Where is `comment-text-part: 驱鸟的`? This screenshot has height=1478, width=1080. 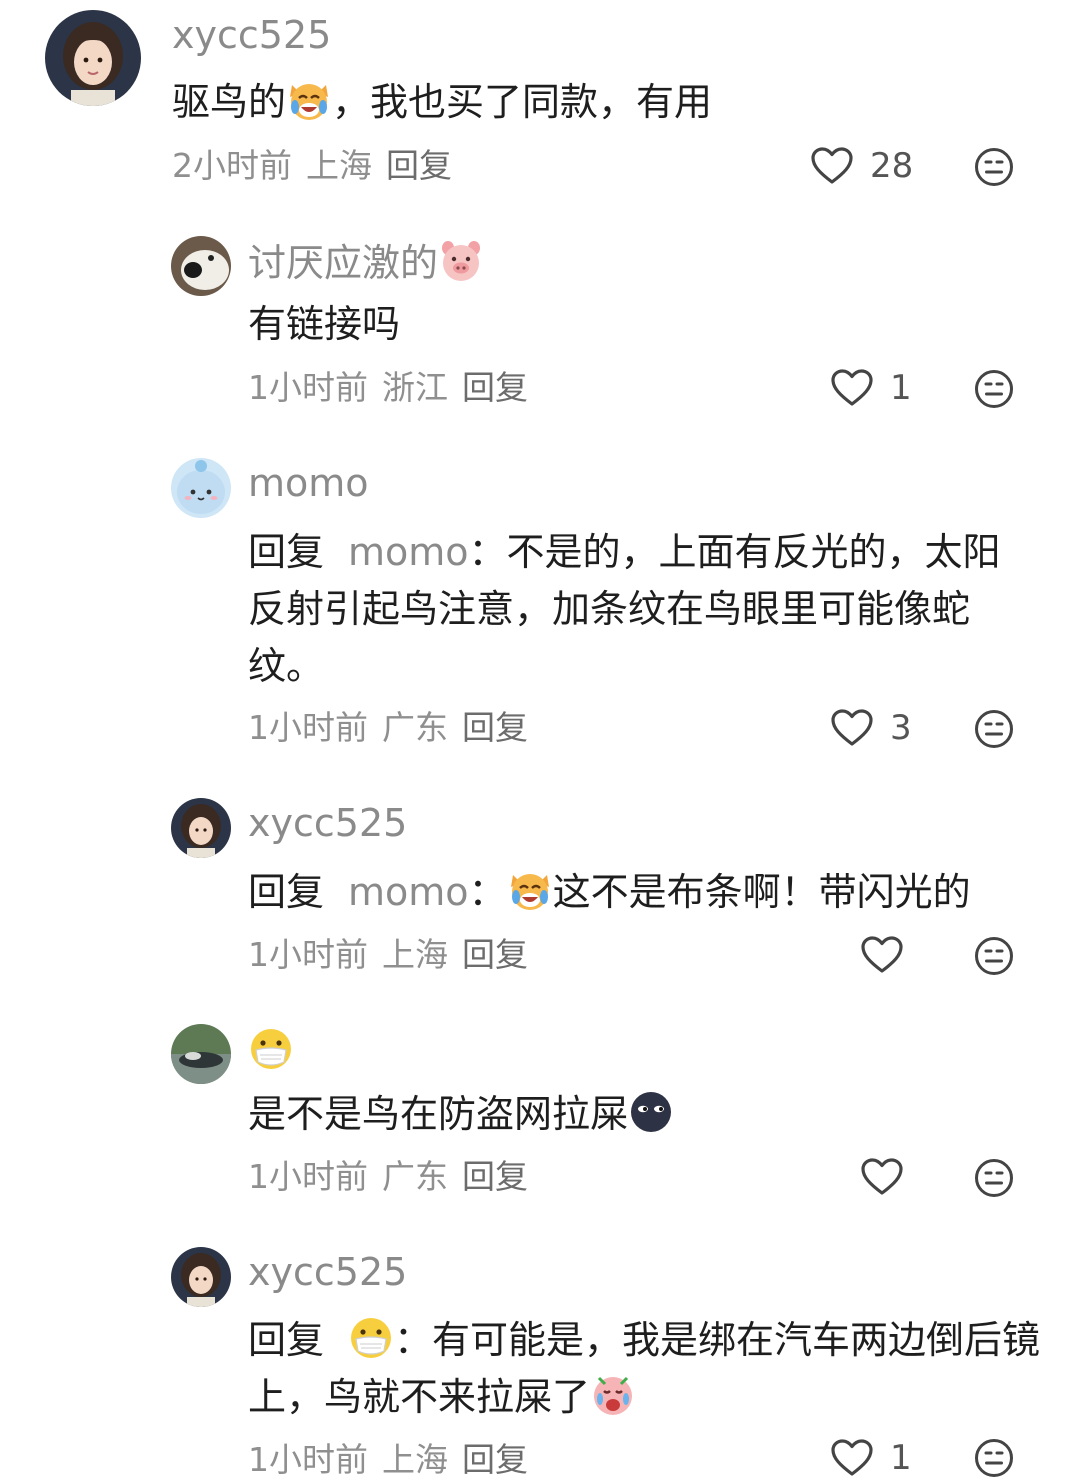
comment-text-part: 驱鸟的 is located at coordinates (229, 102).